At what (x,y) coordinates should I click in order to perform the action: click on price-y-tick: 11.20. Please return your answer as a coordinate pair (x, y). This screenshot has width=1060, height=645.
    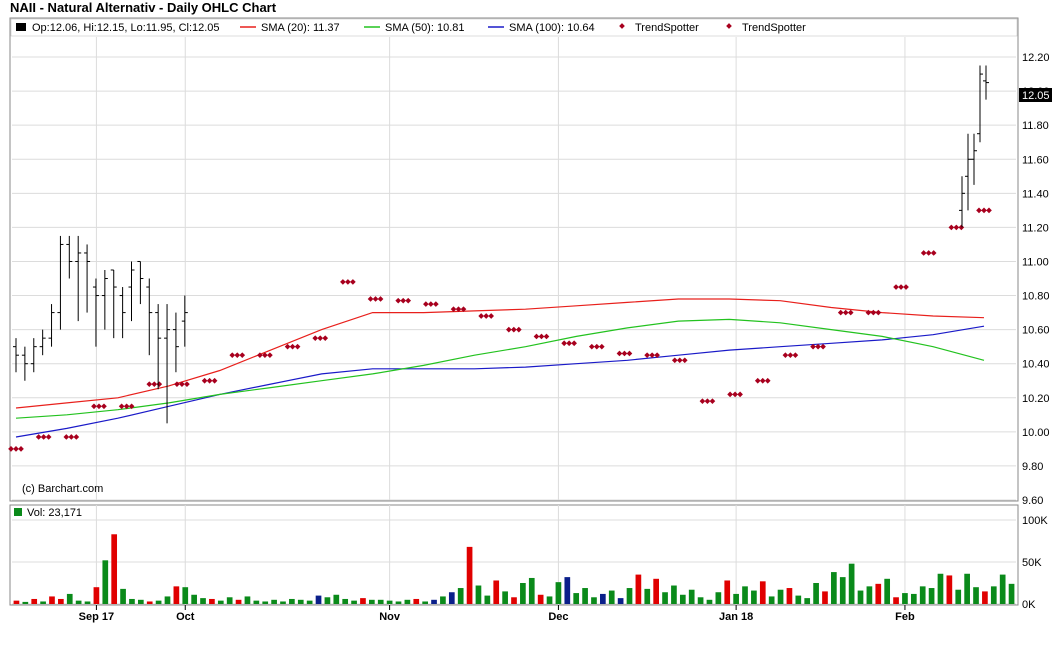
    Looking at the image, I should click on (1035, 228).